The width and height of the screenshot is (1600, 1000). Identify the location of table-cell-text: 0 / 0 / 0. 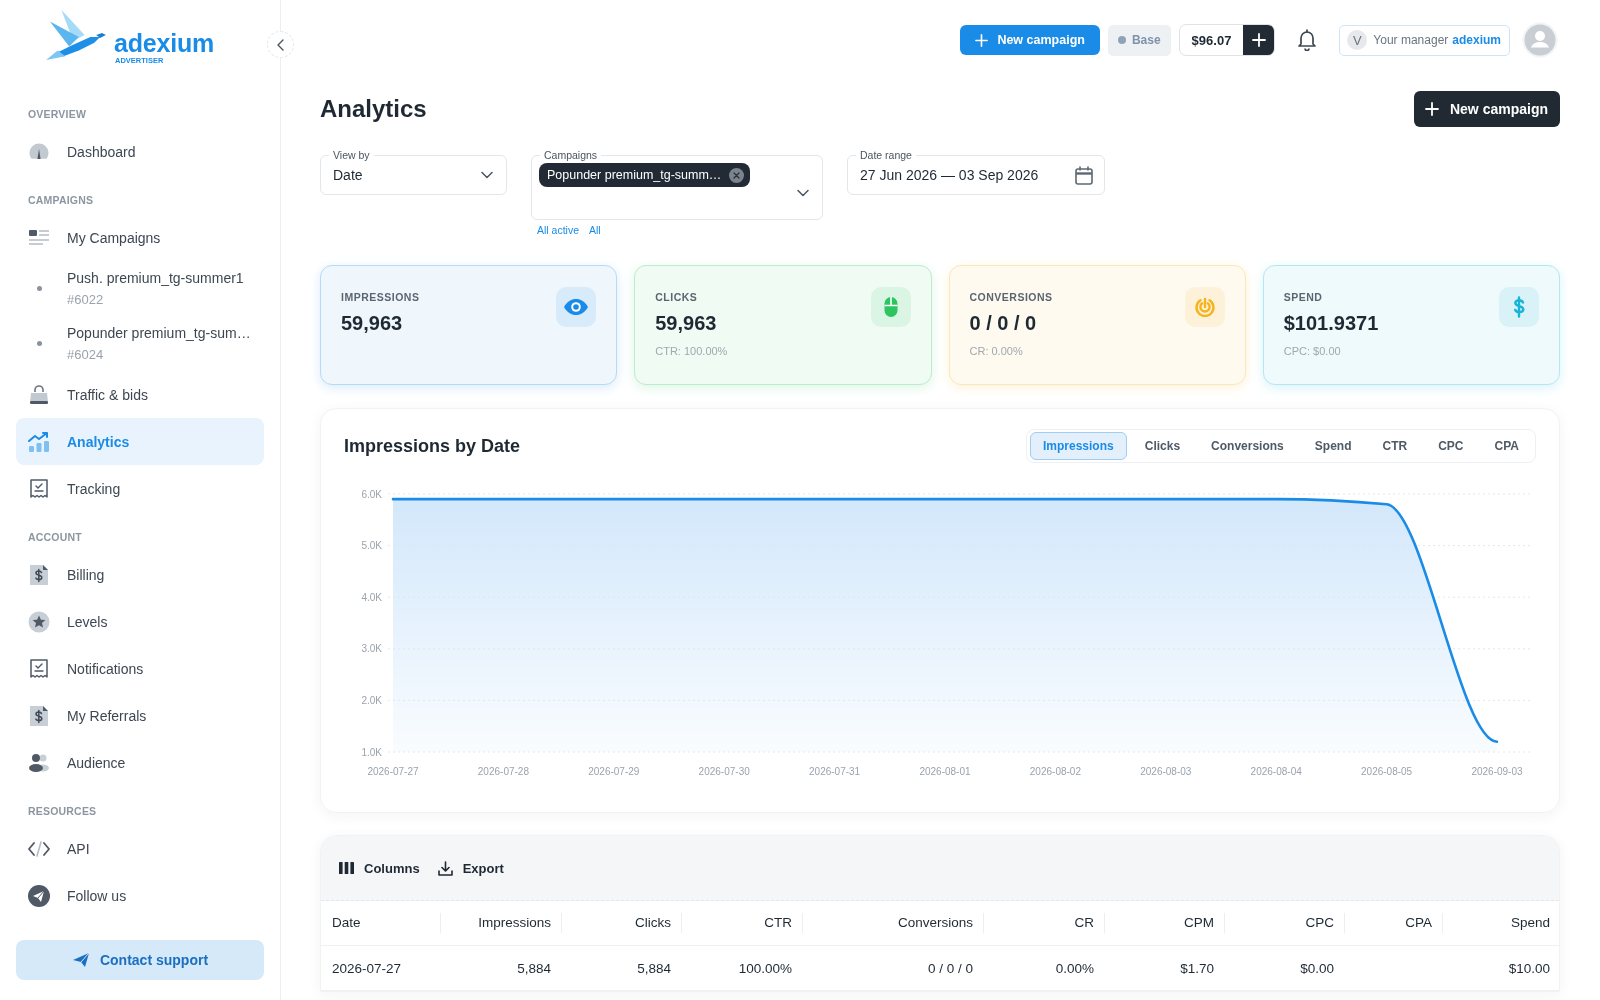
(950, 968).